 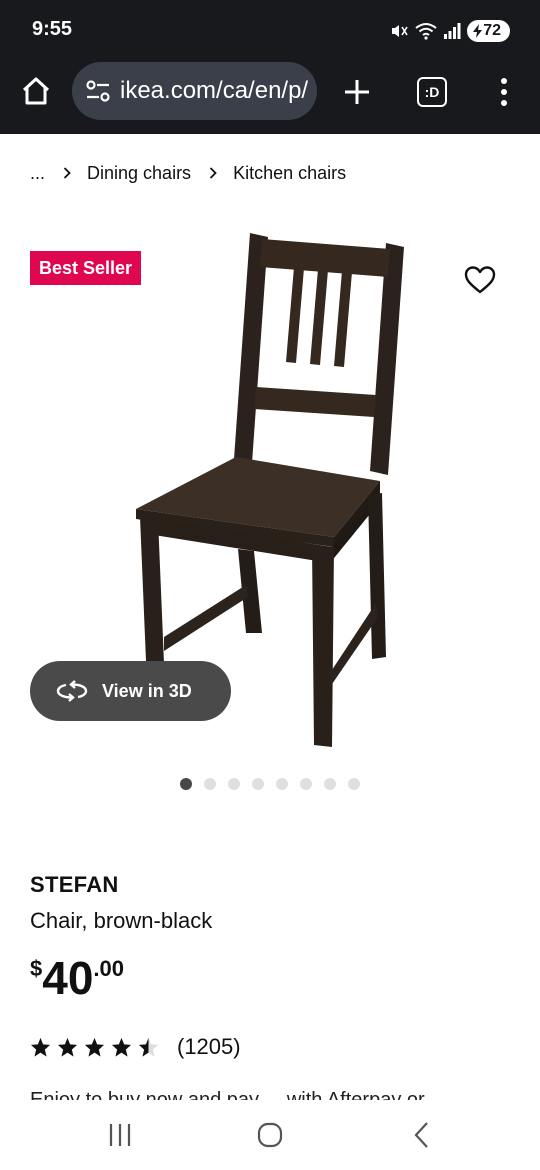 I want to click on browser-chrome: 9:55 72 ikea.com/ca/en/p/:D, so click(x=270, y=67).